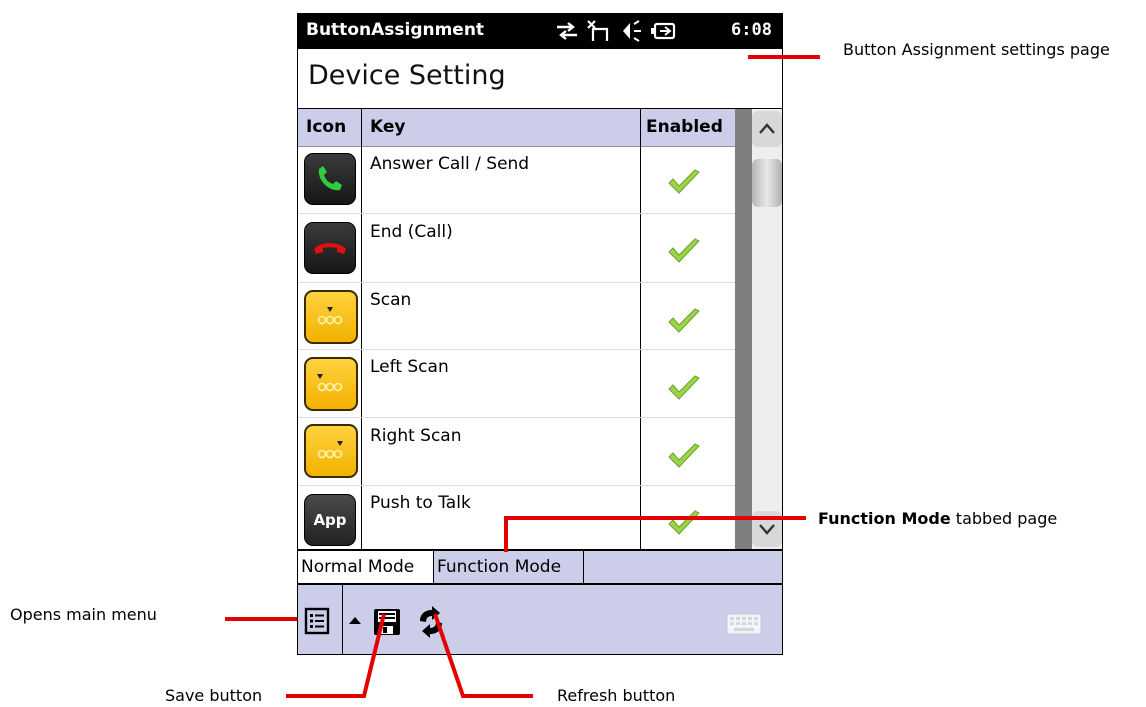  What do you see at coordinates (631, 31) in the screenshot?
I see `volume-muted-icon` at bounding box center [631, 31].